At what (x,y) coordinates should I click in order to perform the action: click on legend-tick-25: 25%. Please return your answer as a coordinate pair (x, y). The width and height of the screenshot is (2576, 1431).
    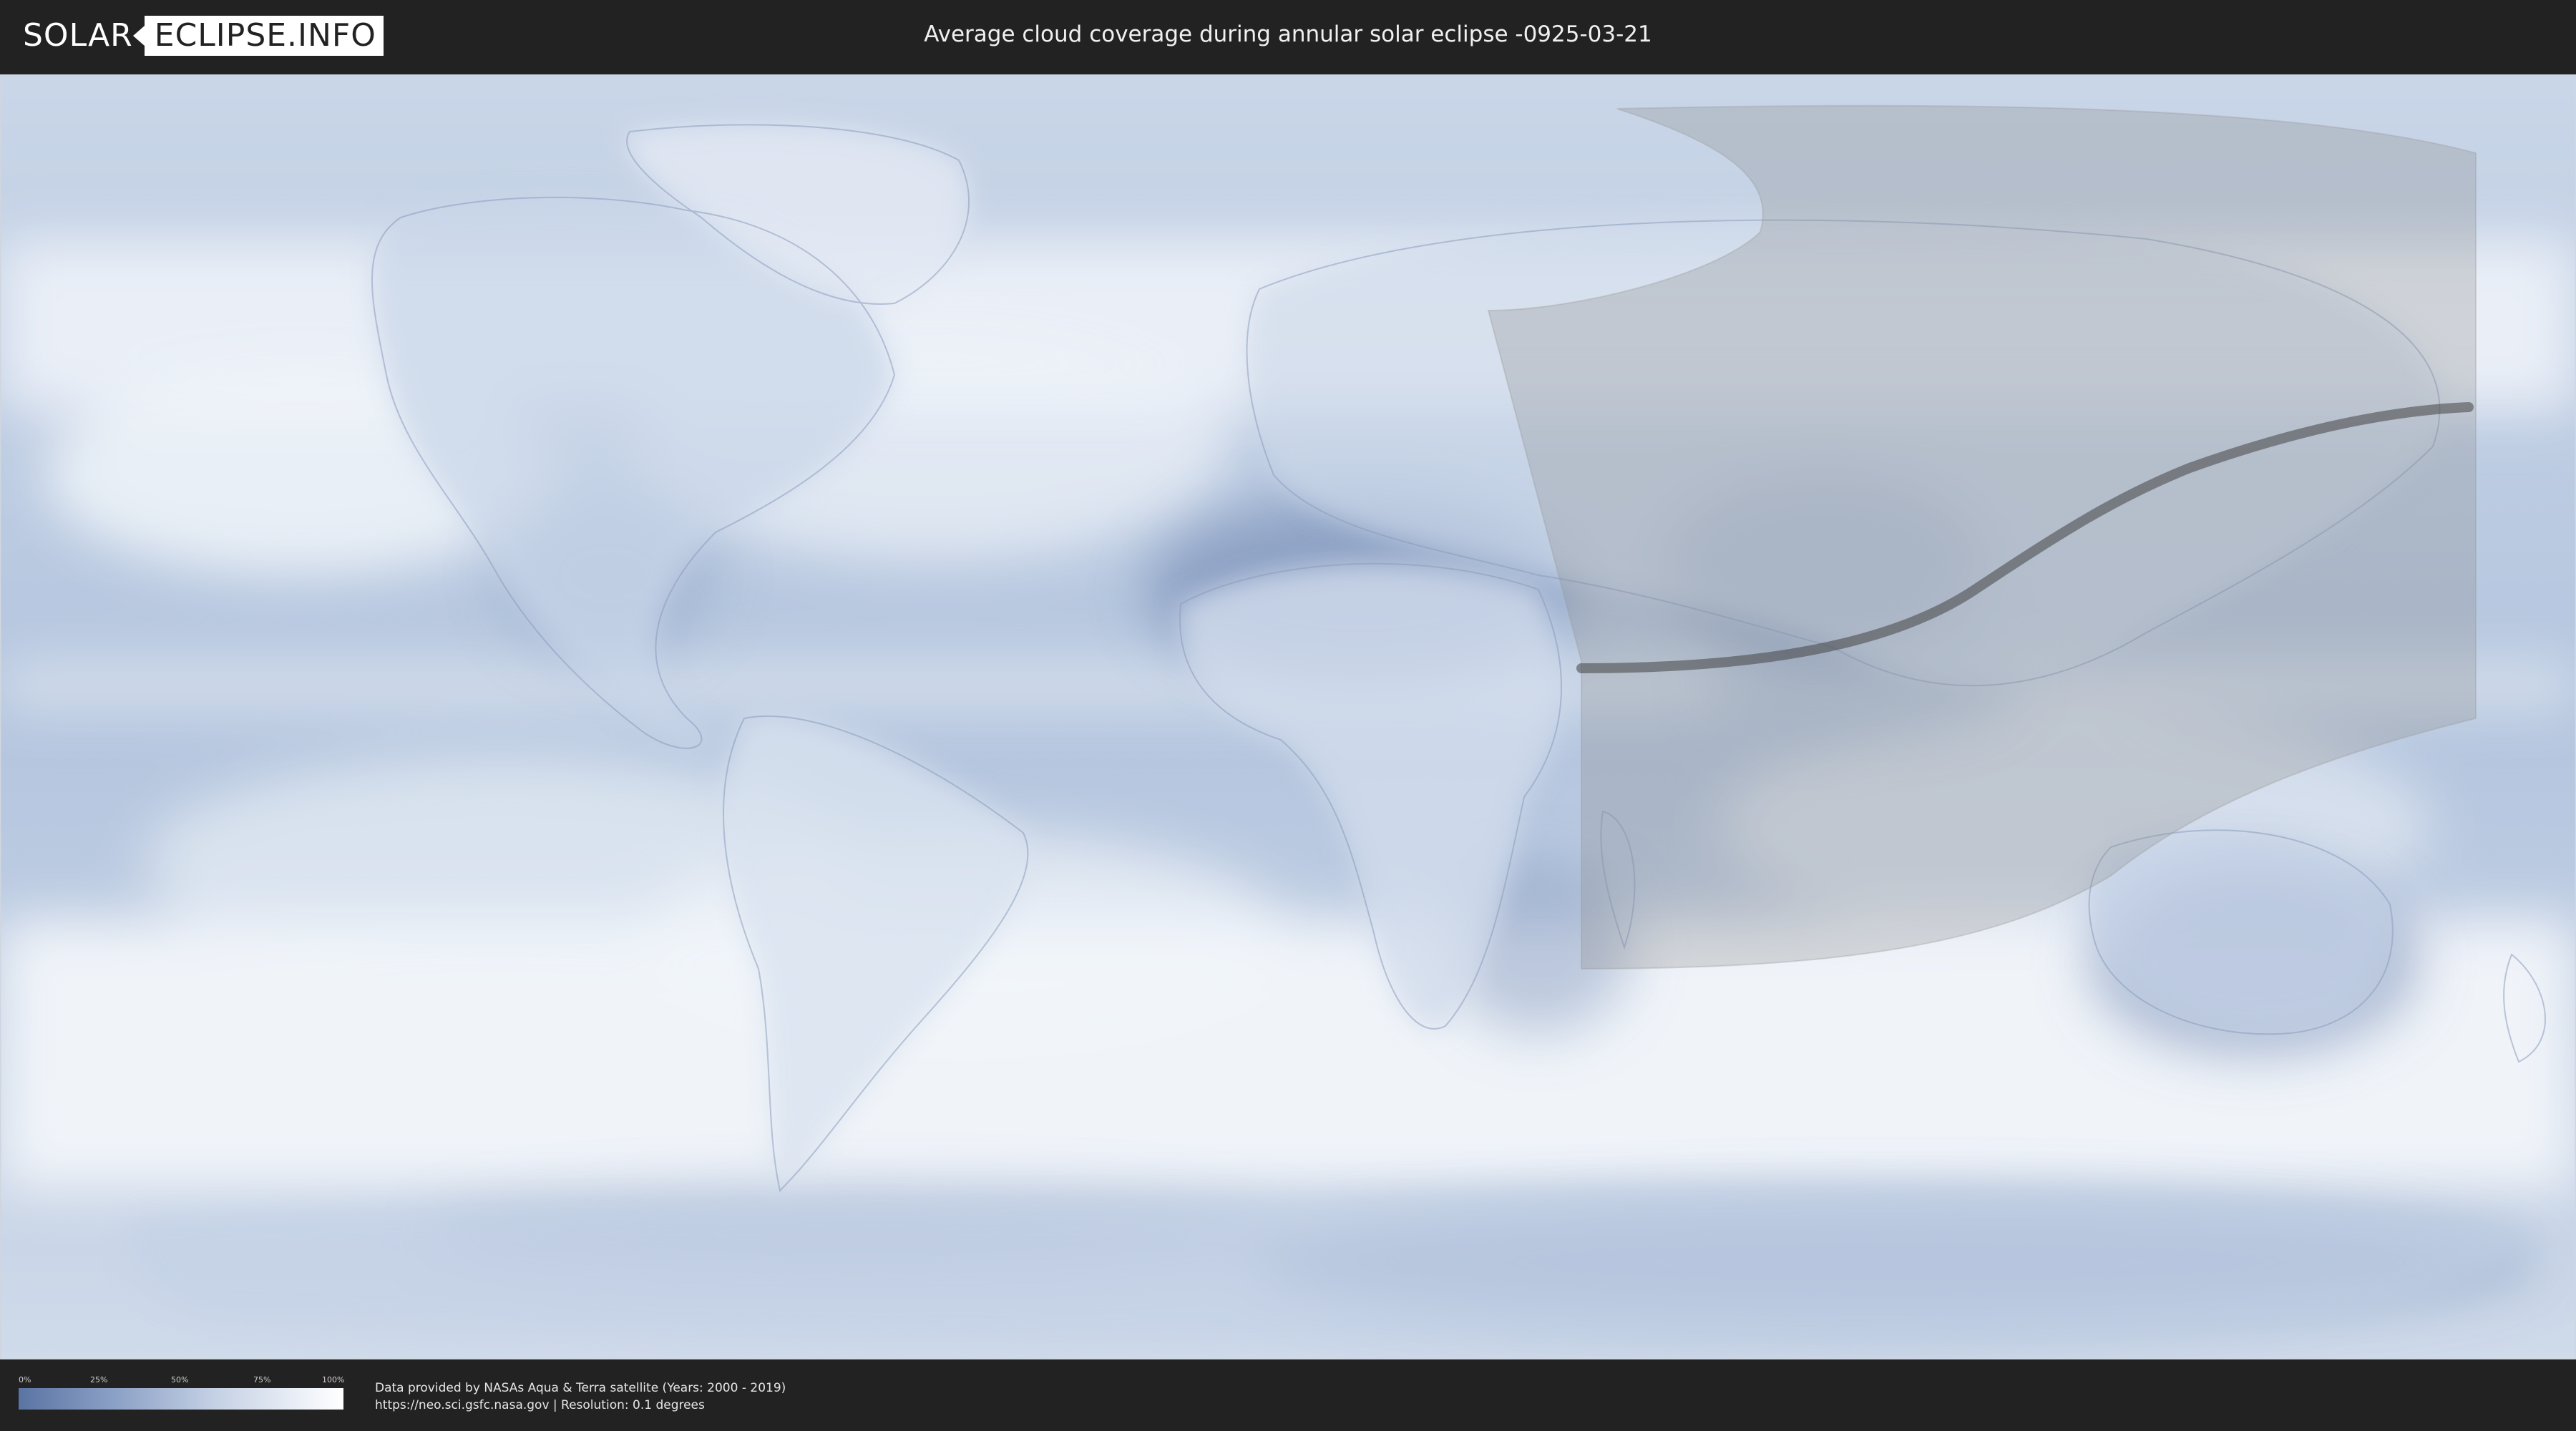
    Looking at the image, I should click on (99, 1379).